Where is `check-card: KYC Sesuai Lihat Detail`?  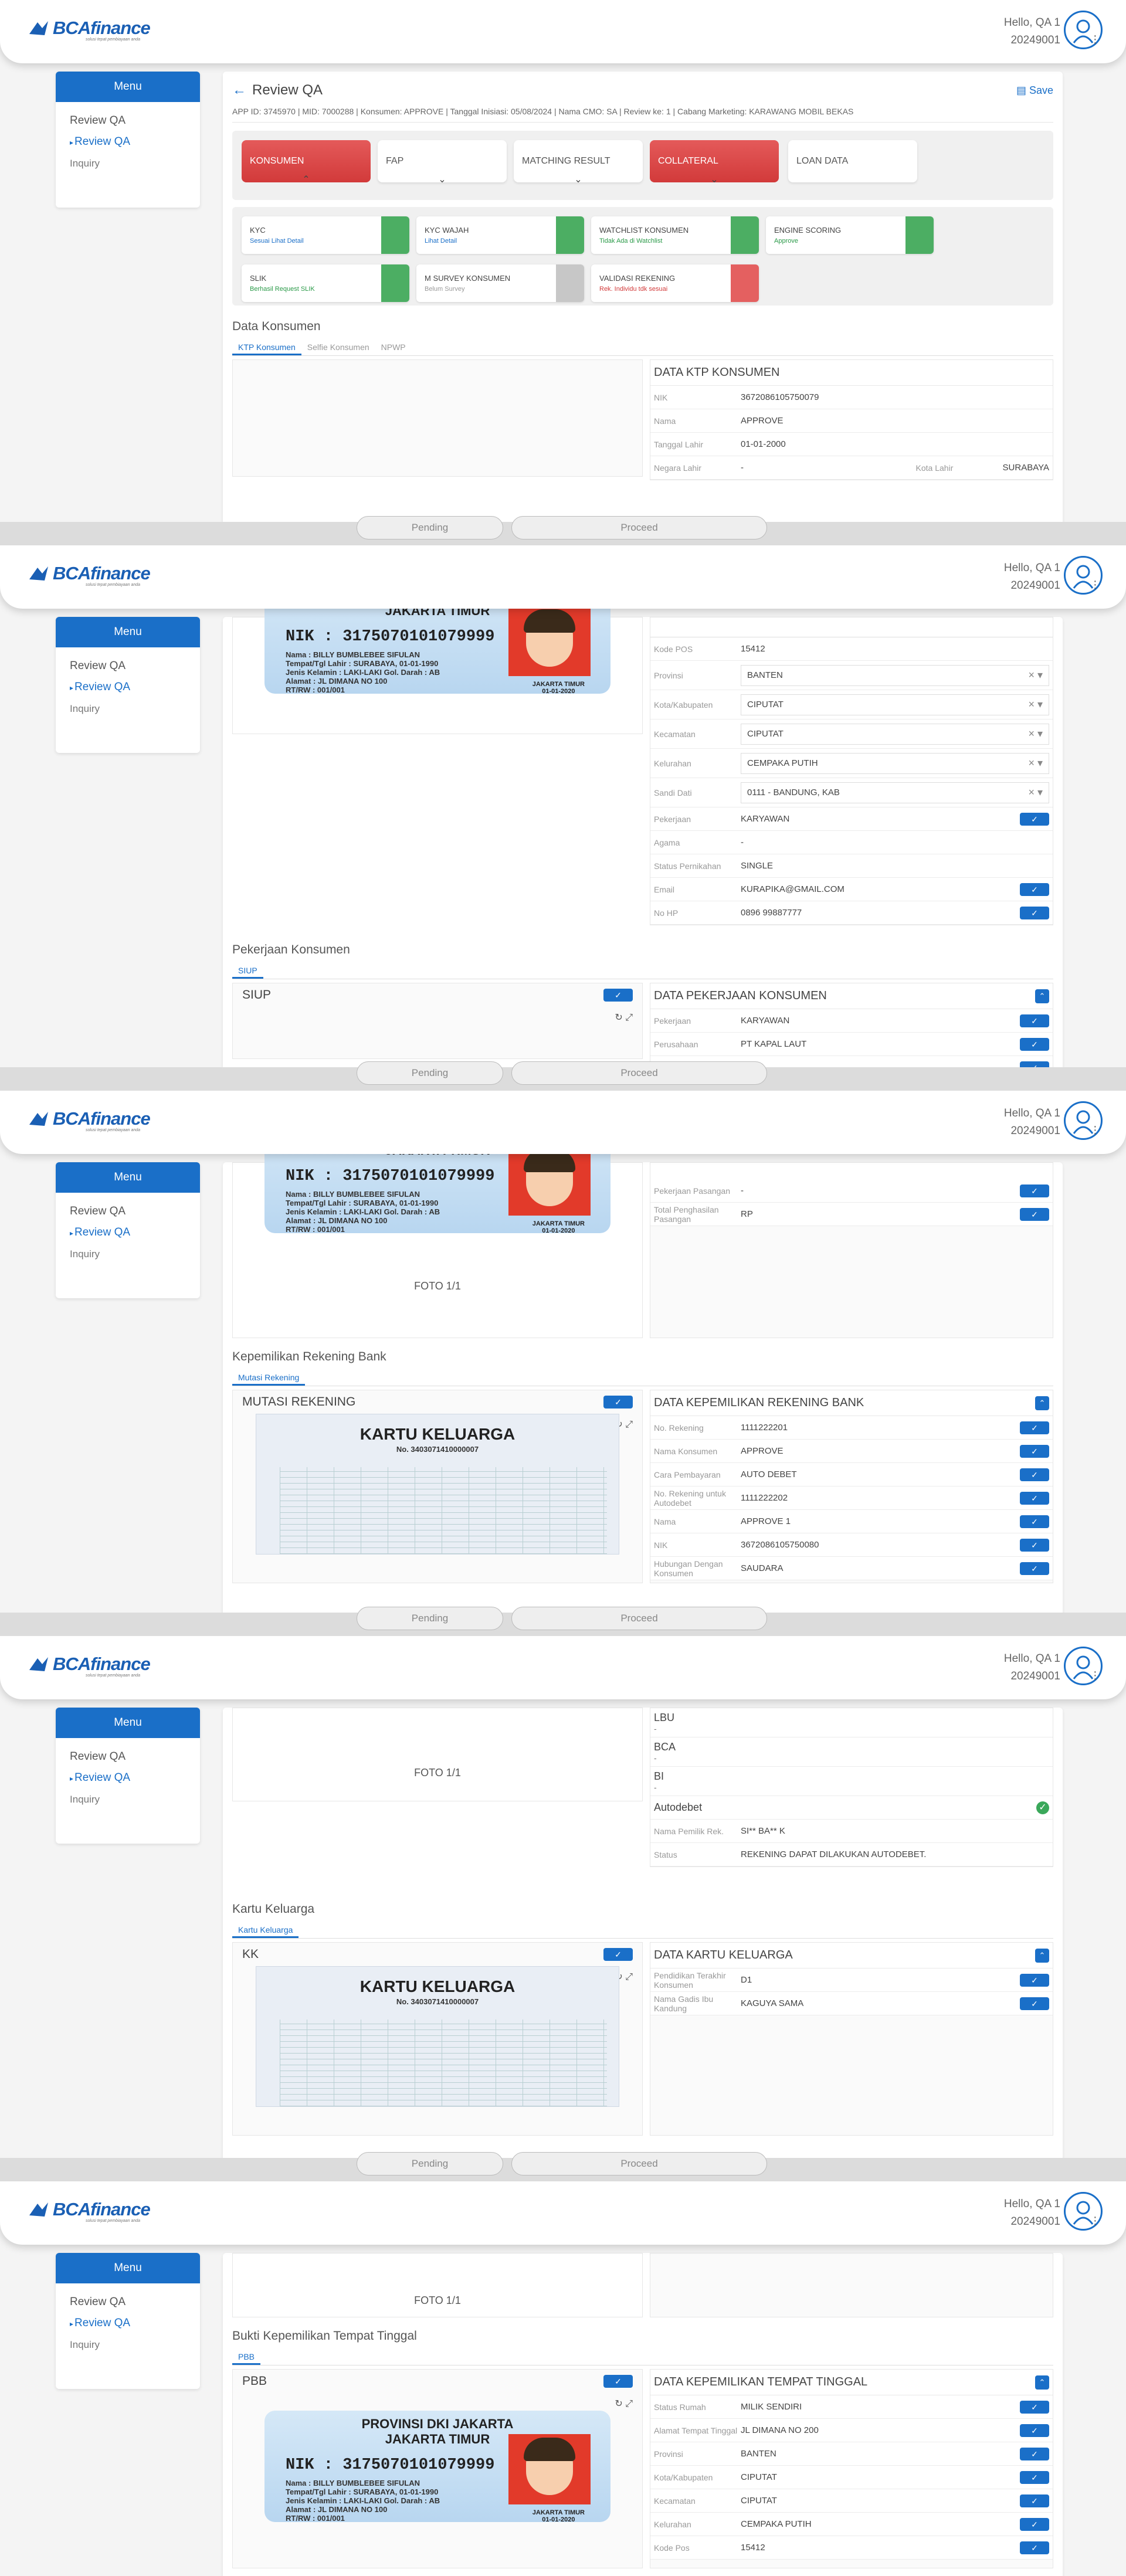 check-card: KYC Sesuai Lihat Detail is located at coordinates (325, 235).